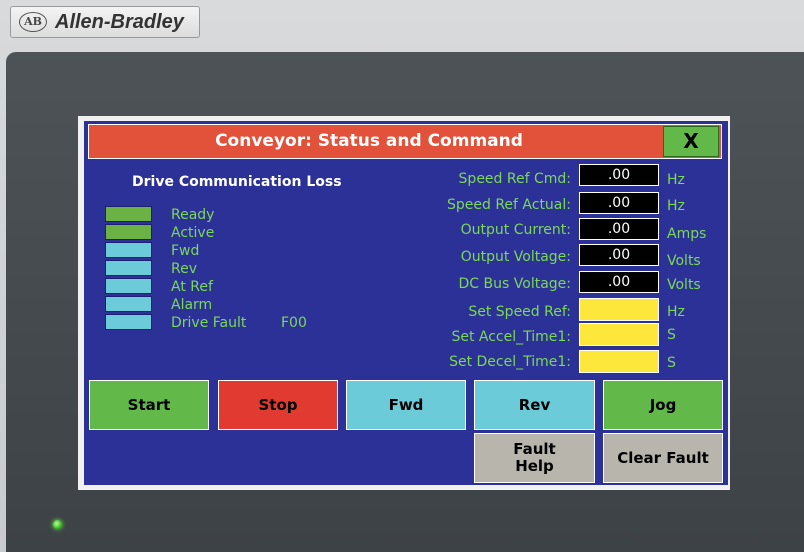 This screenshot has height=552, width=804. I want to click on set-accel-time-label: Set Accel_Time1:, so click(511, 337).